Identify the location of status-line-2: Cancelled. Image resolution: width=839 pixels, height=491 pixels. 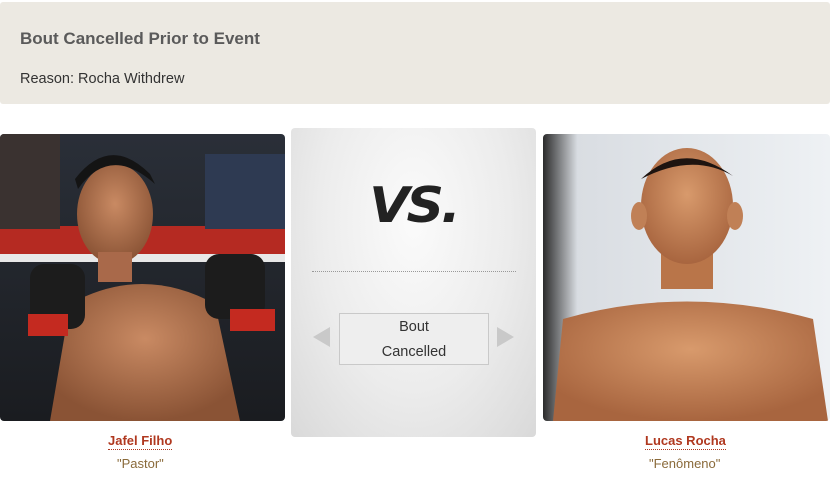
(414, 352).